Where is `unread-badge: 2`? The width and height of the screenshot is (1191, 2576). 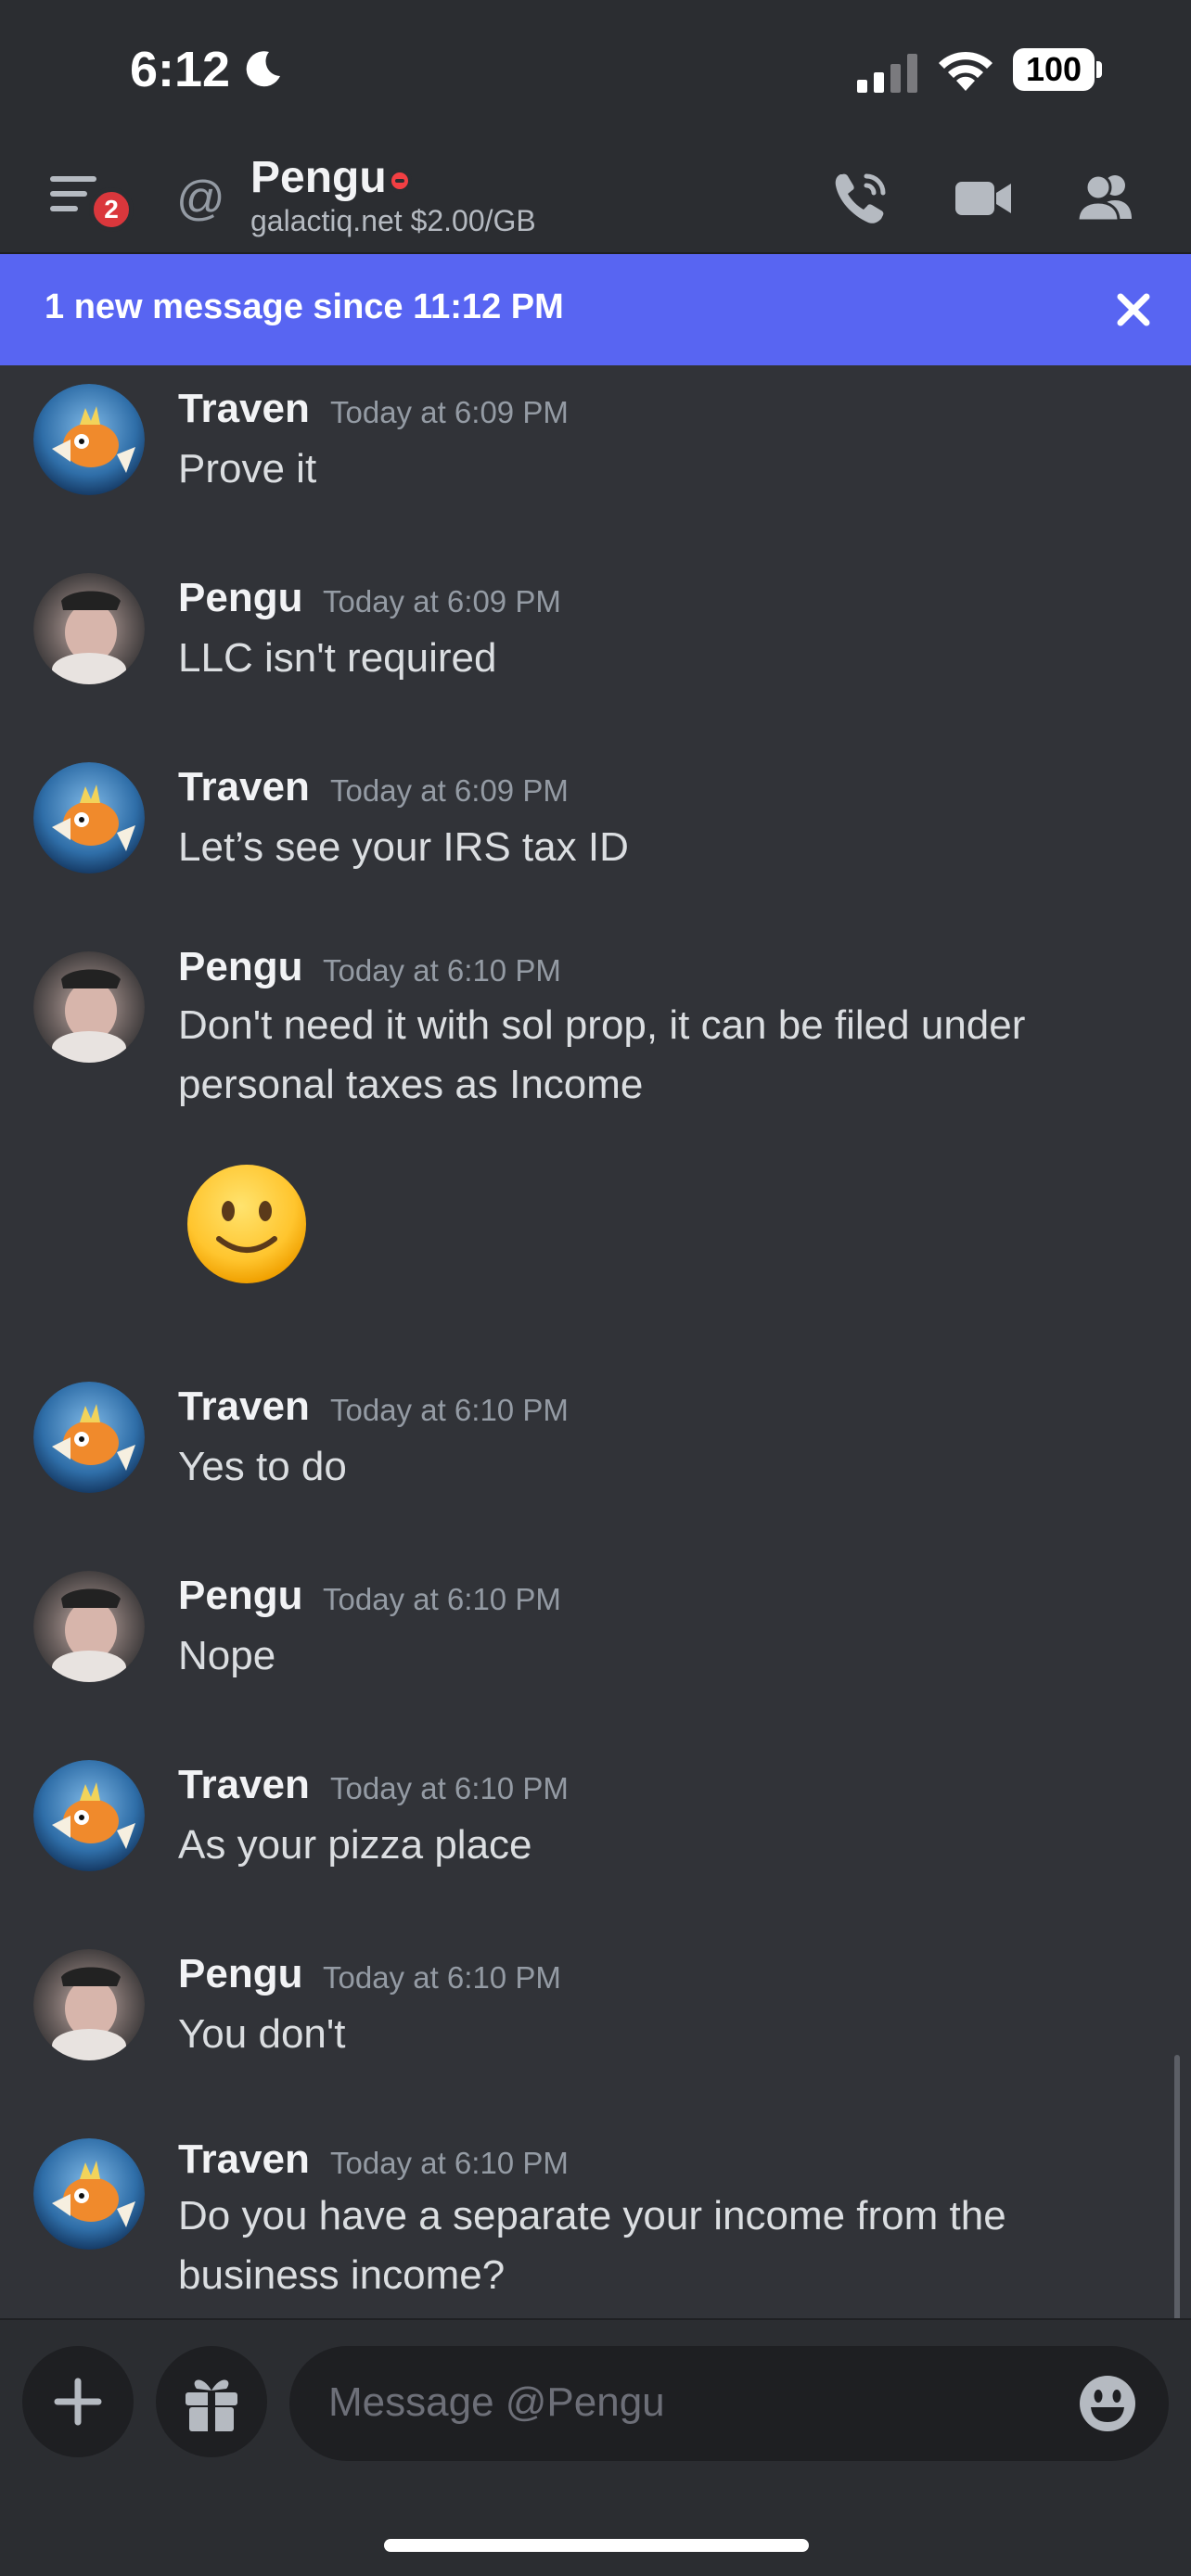 unread-badge: 2 is located at coordinates (111, 209).